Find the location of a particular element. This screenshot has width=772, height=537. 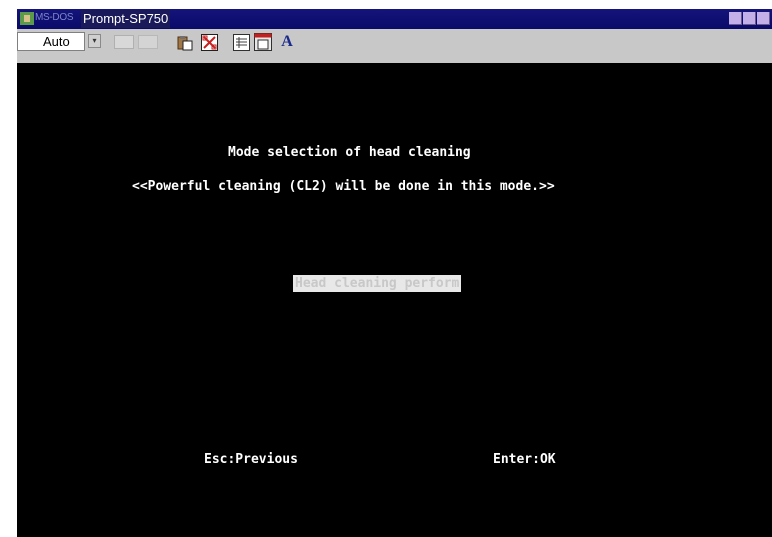

close-icon is located at coordinates (763, 18).